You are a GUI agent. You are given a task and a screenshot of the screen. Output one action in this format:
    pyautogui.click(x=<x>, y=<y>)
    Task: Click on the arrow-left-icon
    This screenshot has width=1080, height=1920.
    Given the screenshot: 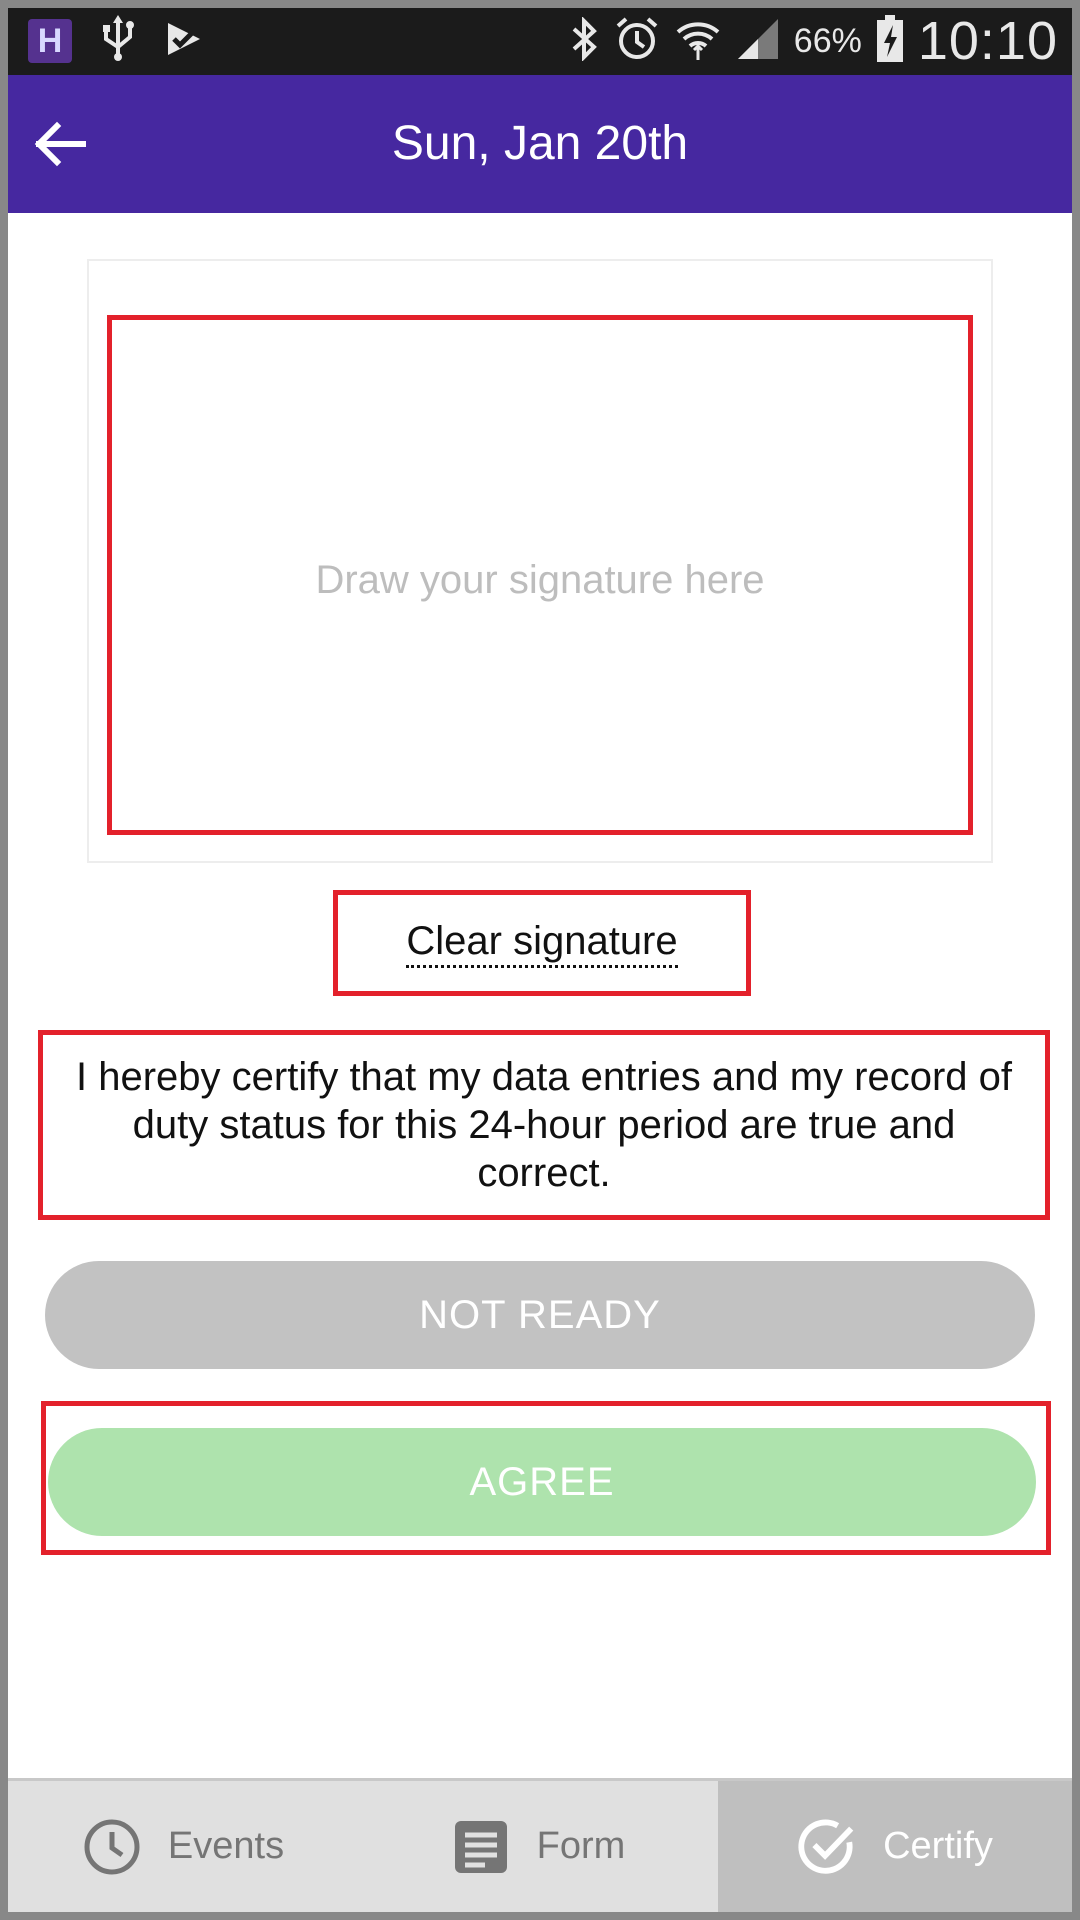 What is the action you would take?
    pyautogui.click(x=60, y=144)
    